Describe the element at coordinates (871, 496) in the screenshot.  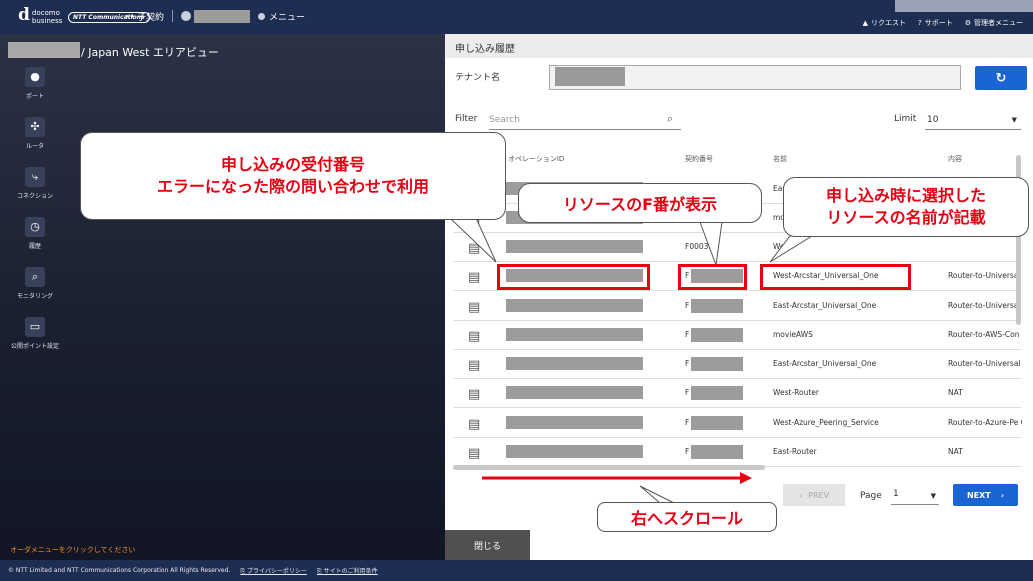
I see `page-label: Page` at that location.